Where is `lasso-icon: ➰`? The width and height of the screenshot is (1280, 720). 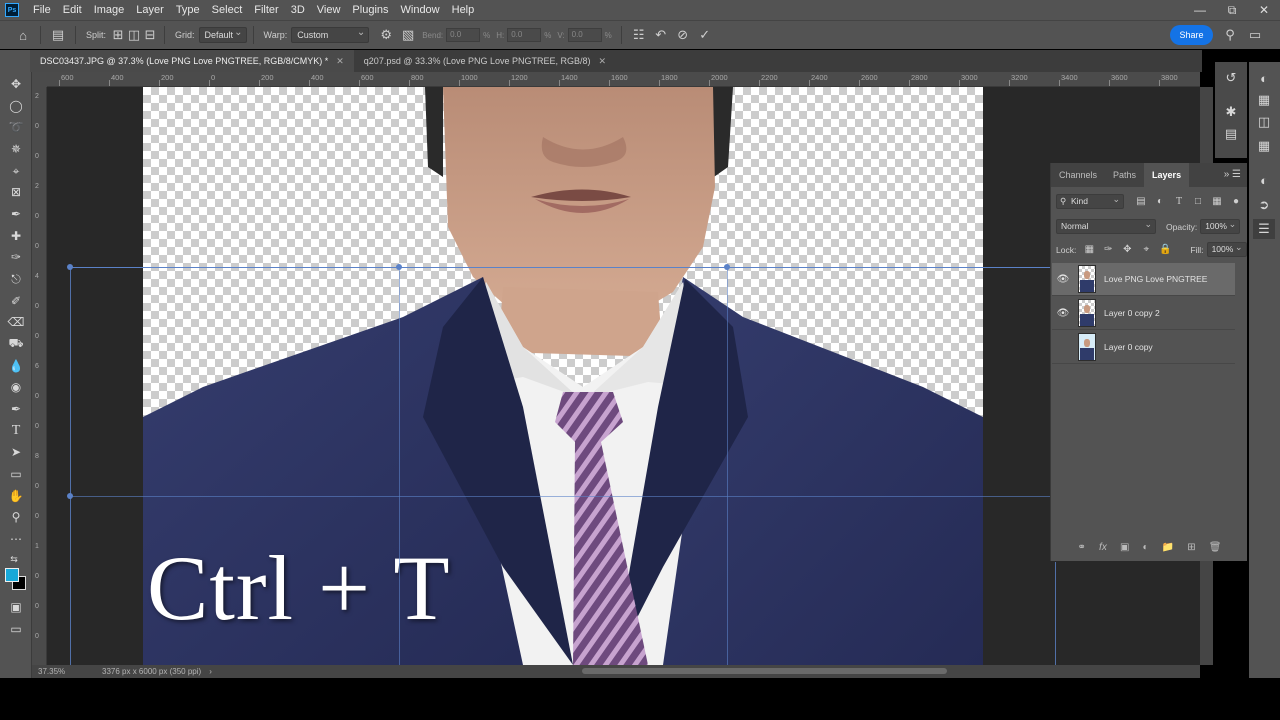 lasso-icon: ➰ is located at coordinates (16, 127).